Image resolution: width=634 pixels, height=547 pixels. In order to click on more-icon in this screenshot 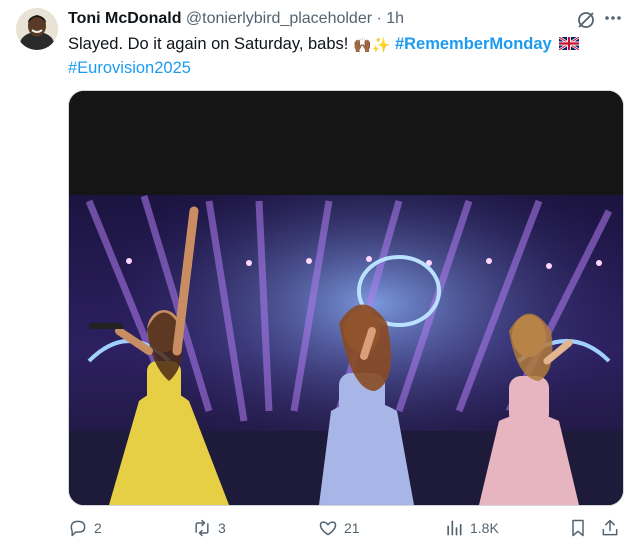, I will do `click(613, 19)`.